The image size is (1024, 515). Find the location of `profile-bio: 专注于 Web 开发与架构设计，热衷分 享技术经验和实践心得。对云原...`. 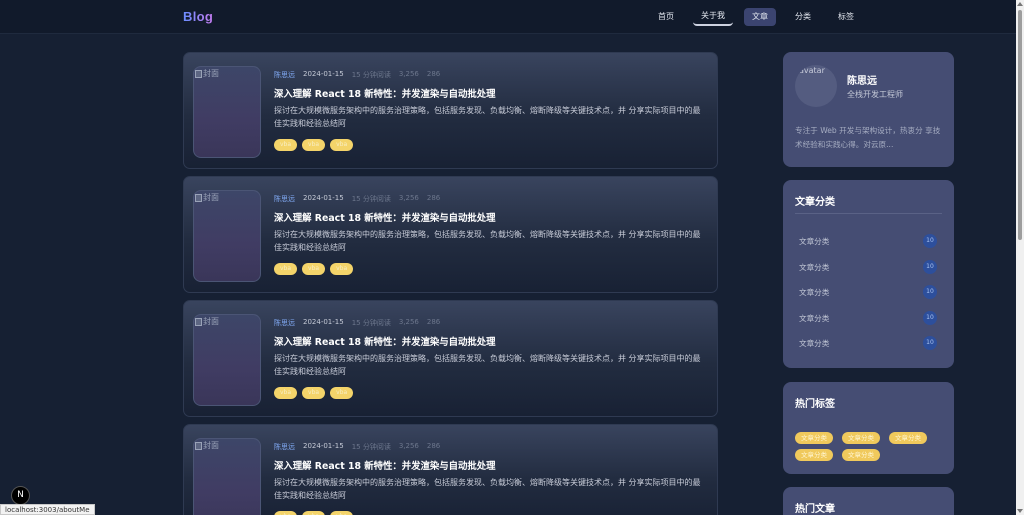

profile-bio: 专注于 Web 开发与架构设计，热衷分 享技术经验和实践心得。对云原... is located at coordinates (868, 137).